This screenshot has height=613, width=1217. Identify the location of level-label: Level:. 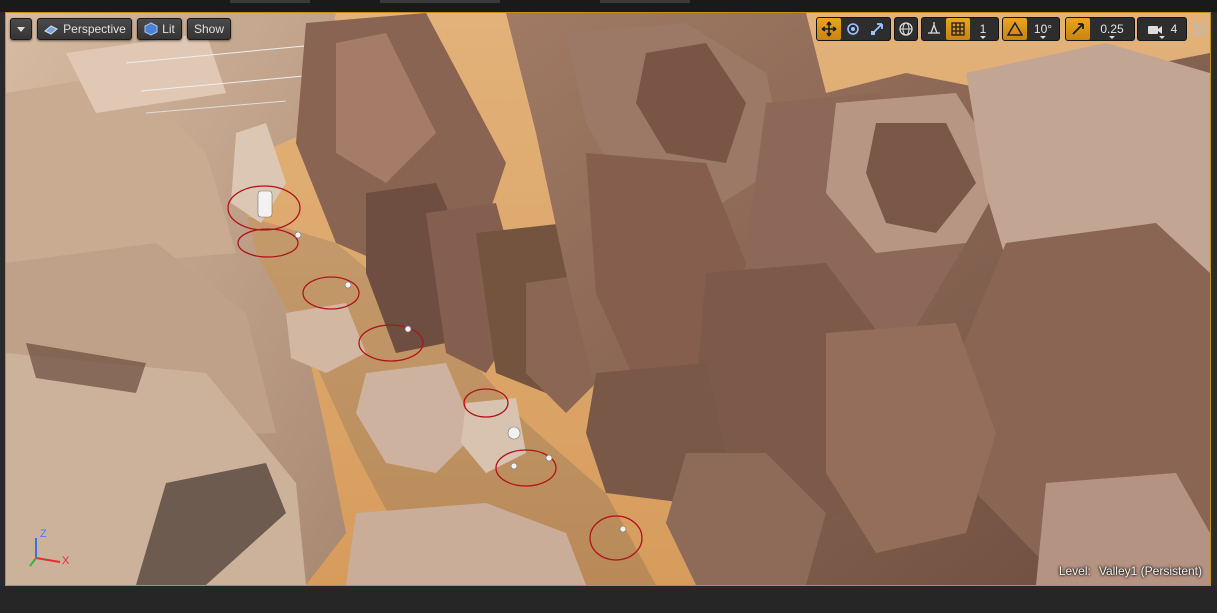
(1074, 571).